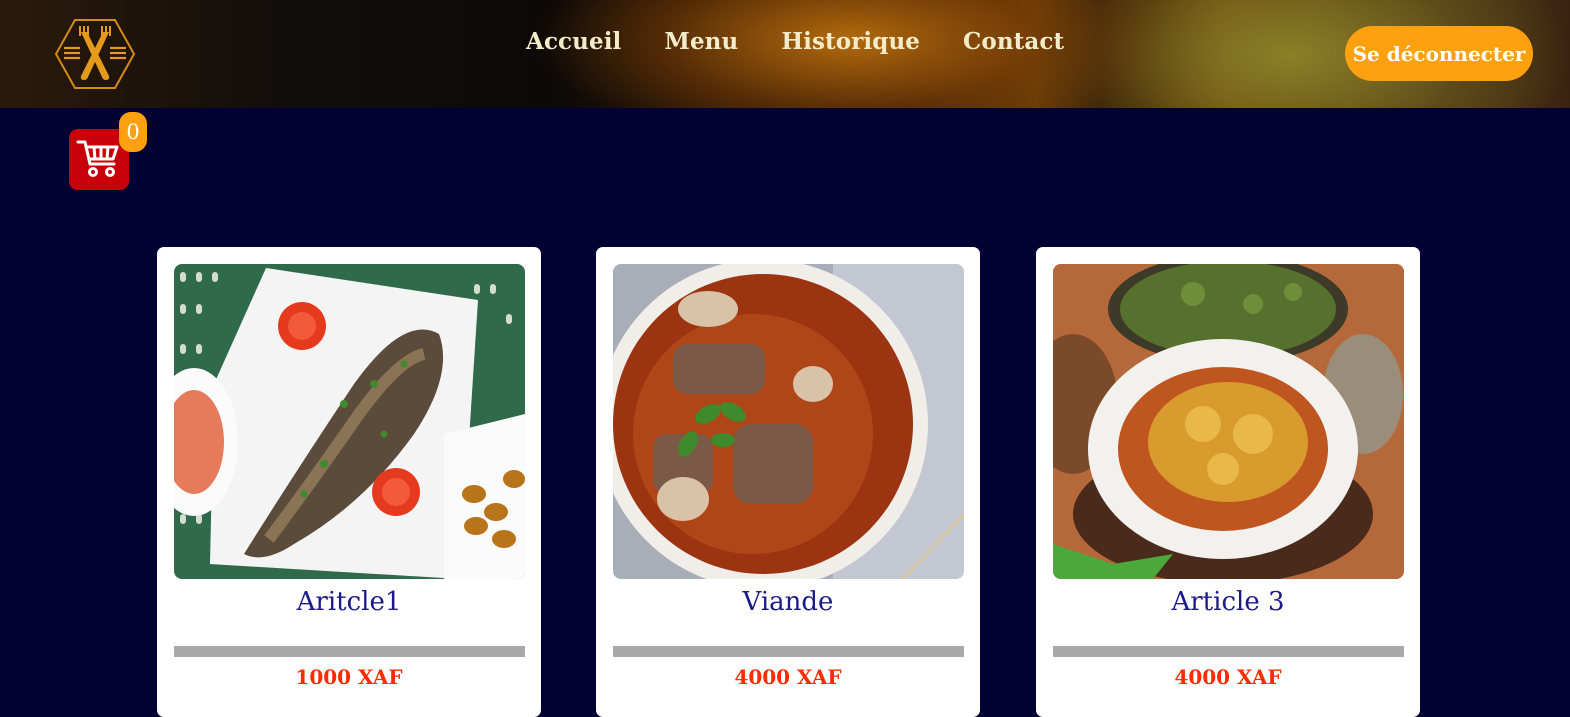 The height and width of the screenshot is (717, 1570). What do you see at coordinates (850, 41) in the screenshot?
I see `nav-historique: Historique` at bounding box center [850, 41].